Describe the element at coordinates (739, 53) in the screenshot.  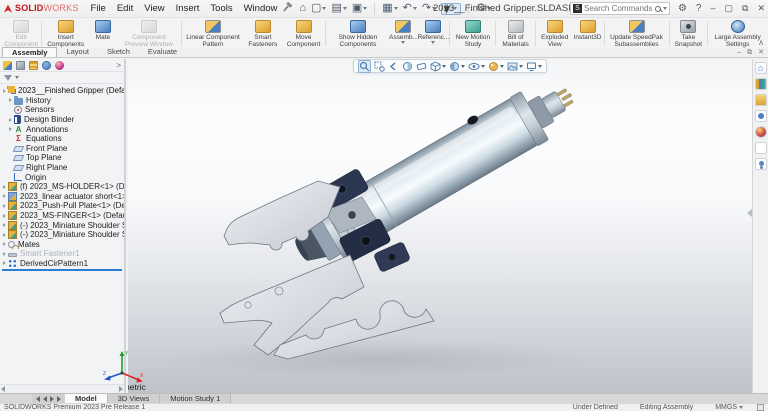
I see `doc-minimize-button: –` at that location.